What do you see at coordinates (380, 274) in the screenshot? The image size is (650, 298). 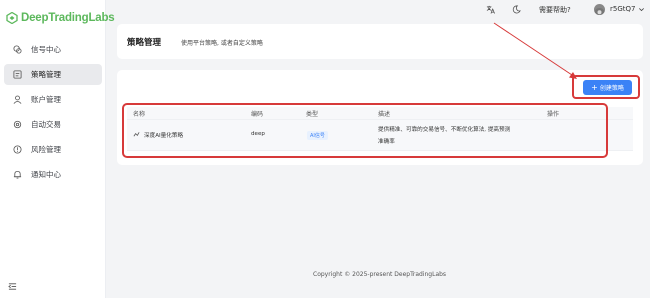 I see `footer-copyright: Copyright © 2025-present DeepTradingLabs` at bounding box center [380, 274].